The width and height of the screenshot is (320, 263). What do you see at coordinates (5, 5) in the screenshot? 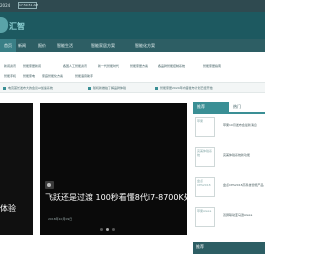
I see `top-bar-date: 2024` at bounding box center [5, 5].